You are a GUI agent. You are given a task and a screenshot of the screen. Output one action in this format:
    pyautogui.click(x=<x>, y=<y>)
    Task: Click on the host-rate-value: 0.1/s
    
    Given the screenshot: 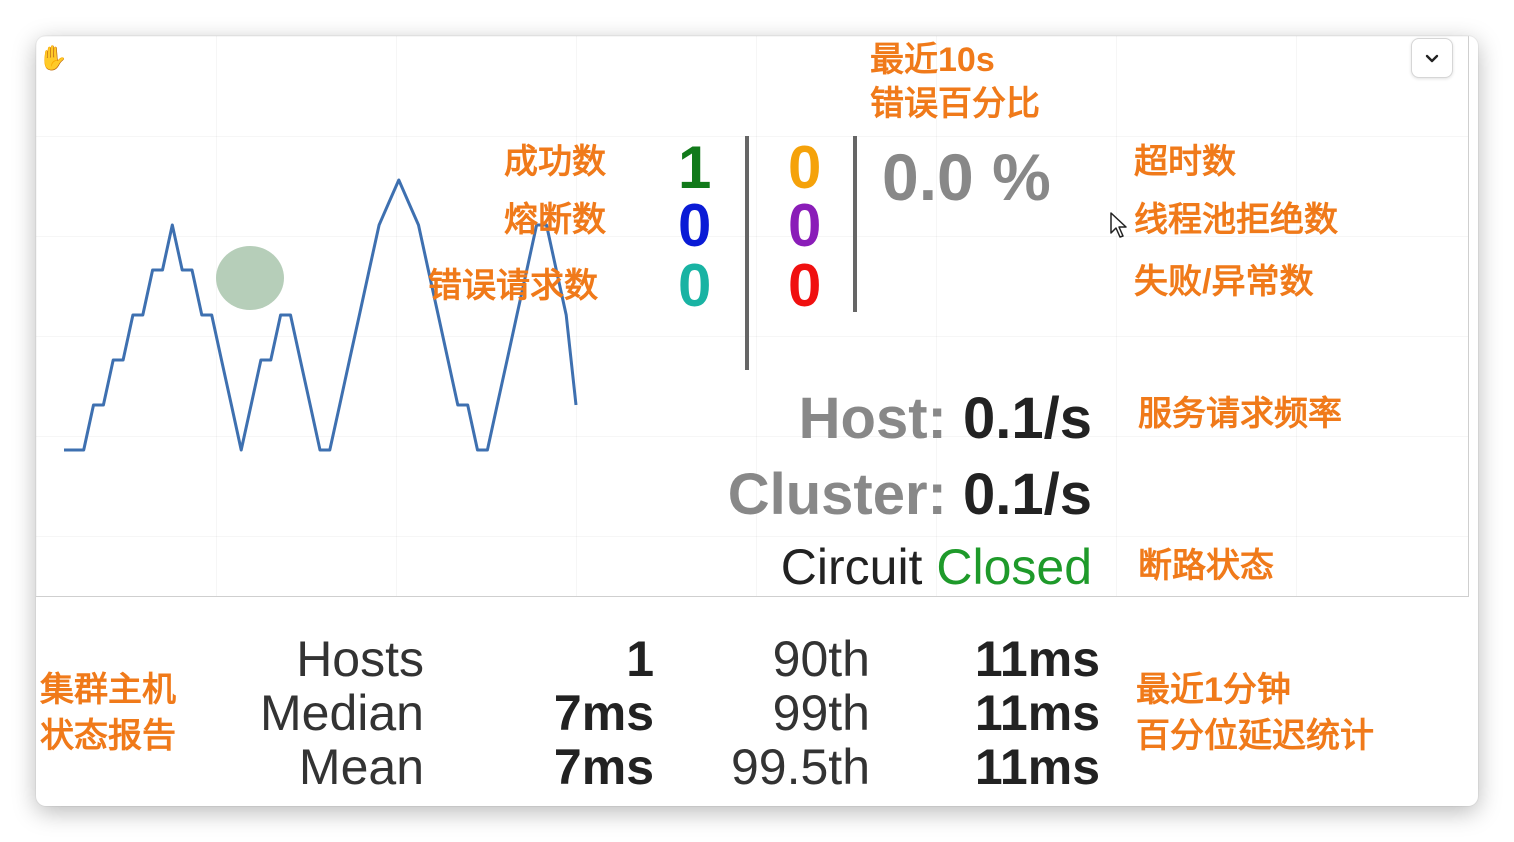 What is the action you would take?
    pyautogui.click(x=1027, y=418)
    